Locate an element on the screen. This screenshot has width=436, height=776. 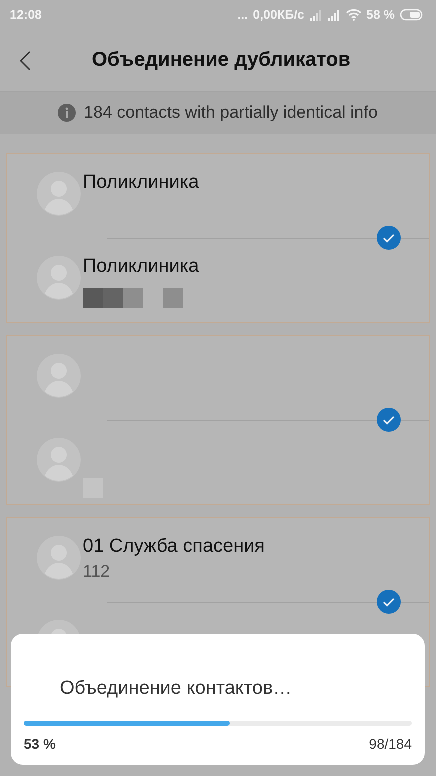
progress-percent: 53 % is located at coordinates (40, 744).